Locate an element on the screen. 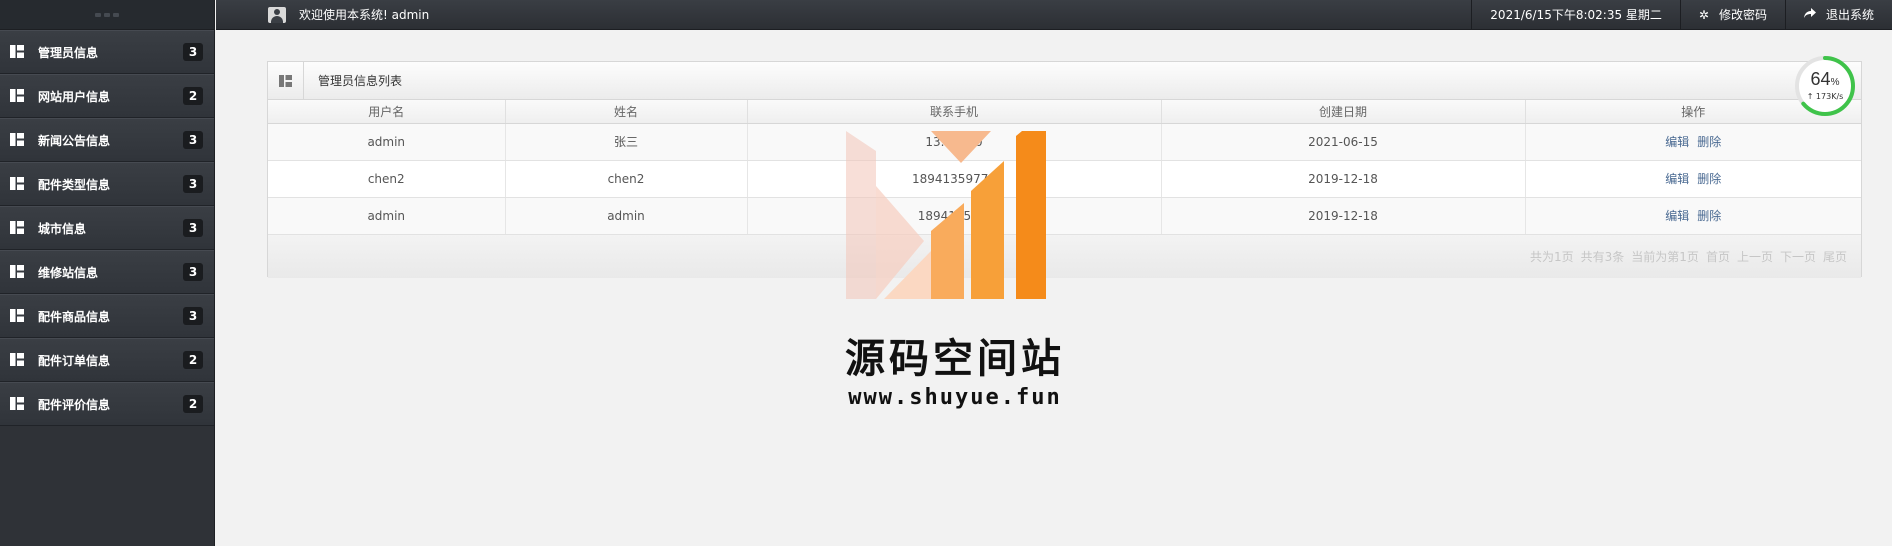 The image size is (1892, 546). sidebar-item-label: 配件评价信息 is located at coordinates (74, 404).